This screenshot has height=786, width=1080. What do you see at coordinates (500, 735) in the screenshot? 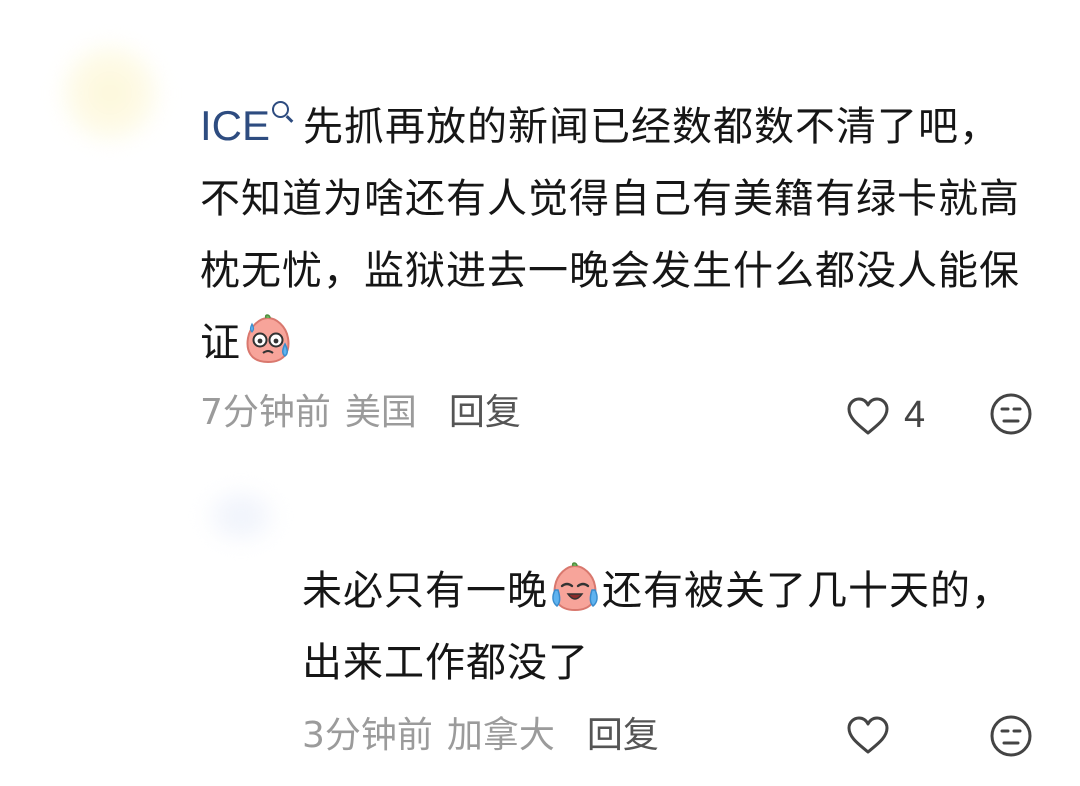
I see `reply-location: 加拿大` at bounding box center [500, 735].